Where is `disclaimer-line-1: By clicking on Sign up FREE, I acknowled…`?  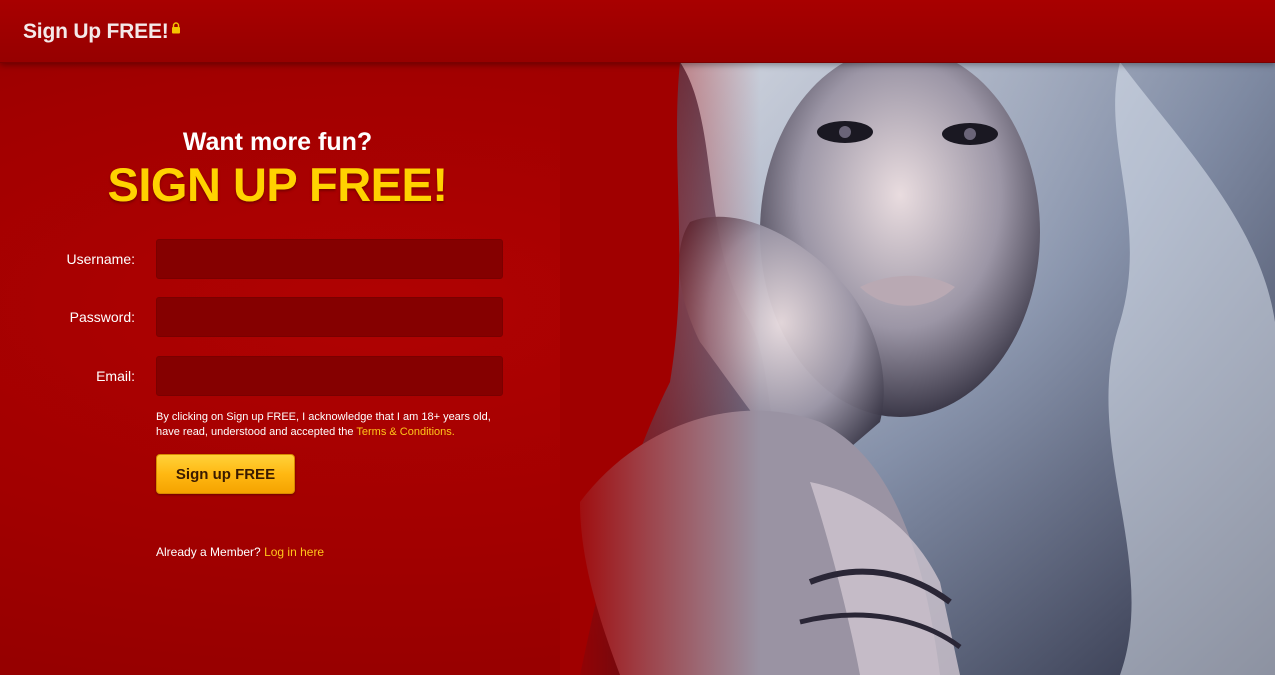 disclaimer-line-1: By clicking on Sign up FREE, I acknowled… is located at coordinates (323, 417).